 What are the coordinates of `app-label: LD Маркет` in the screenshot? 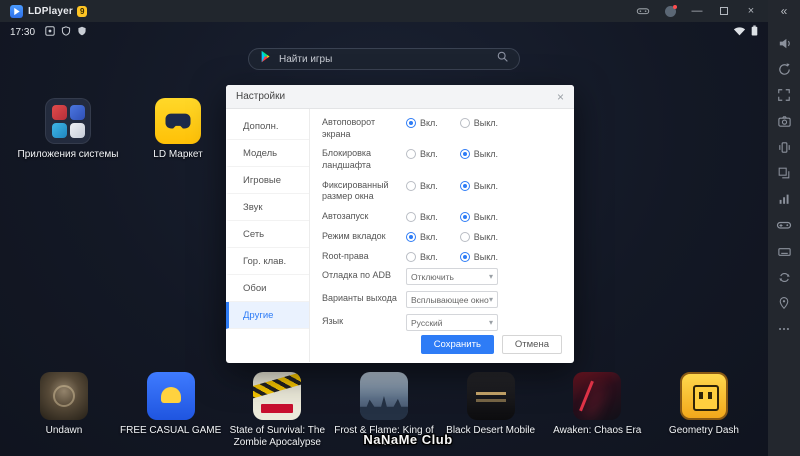 It's located at (178, 154).